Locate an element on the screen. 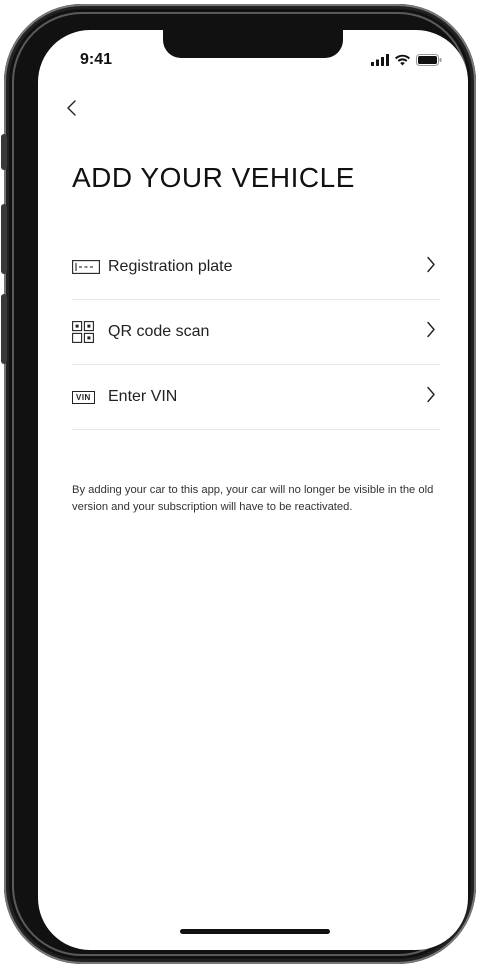 This screenshot has width=480, height=968. status-icons is located at coordinates (406, 60).